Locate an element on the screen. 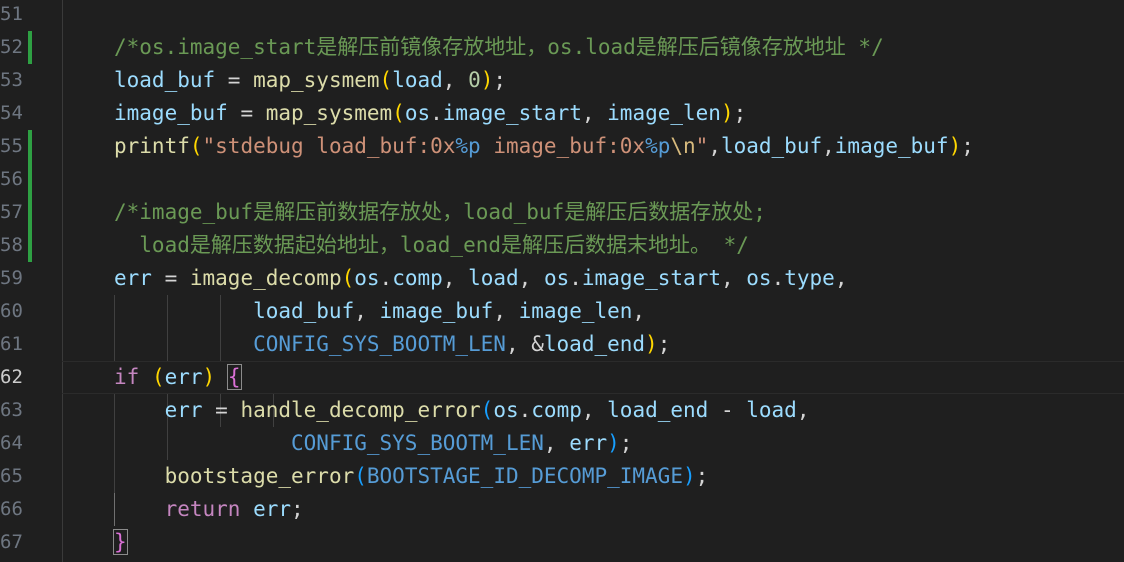  code-line: 60 load_buf, image_buf, image_len, is located at coordinates (562, 311).